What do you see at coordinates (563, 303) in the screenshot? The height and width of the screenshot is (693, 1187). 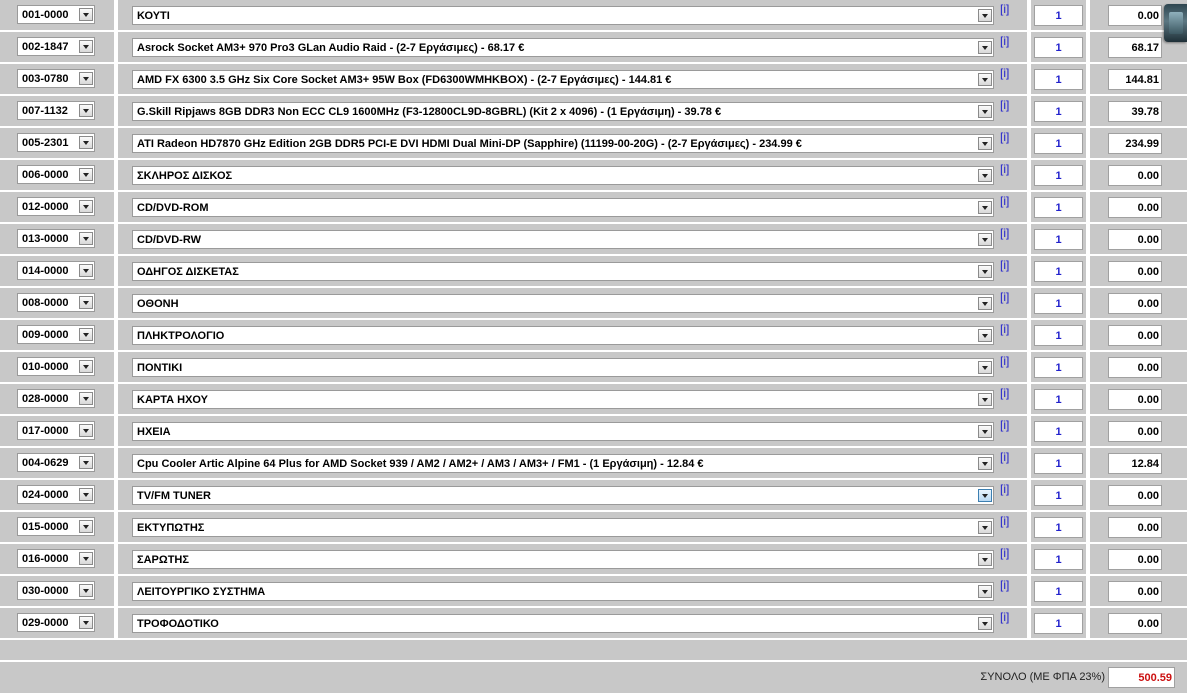 I see `product-select: ΟΘΟΝΗ` at bounding box center [563, 303].